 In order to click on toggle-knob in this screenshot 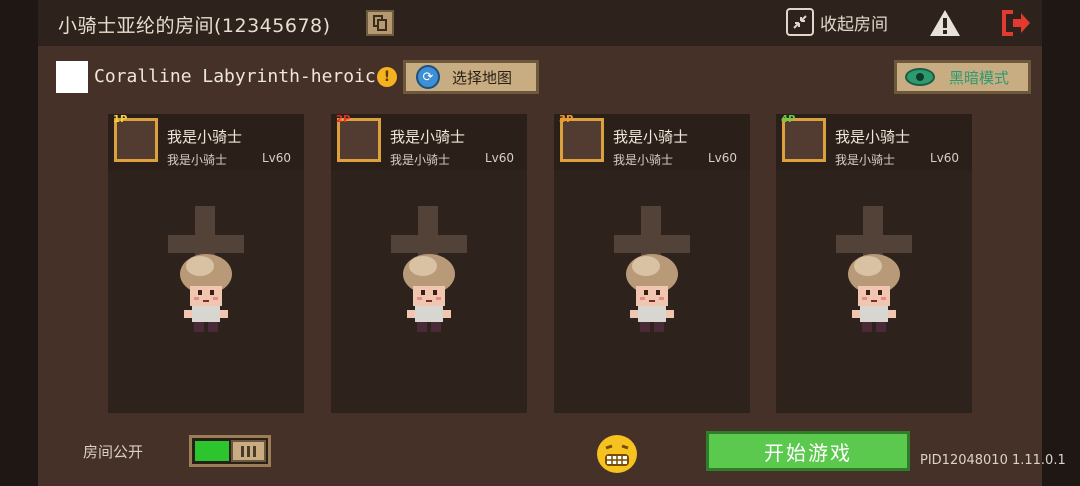, I will do `click(248, 451)`.